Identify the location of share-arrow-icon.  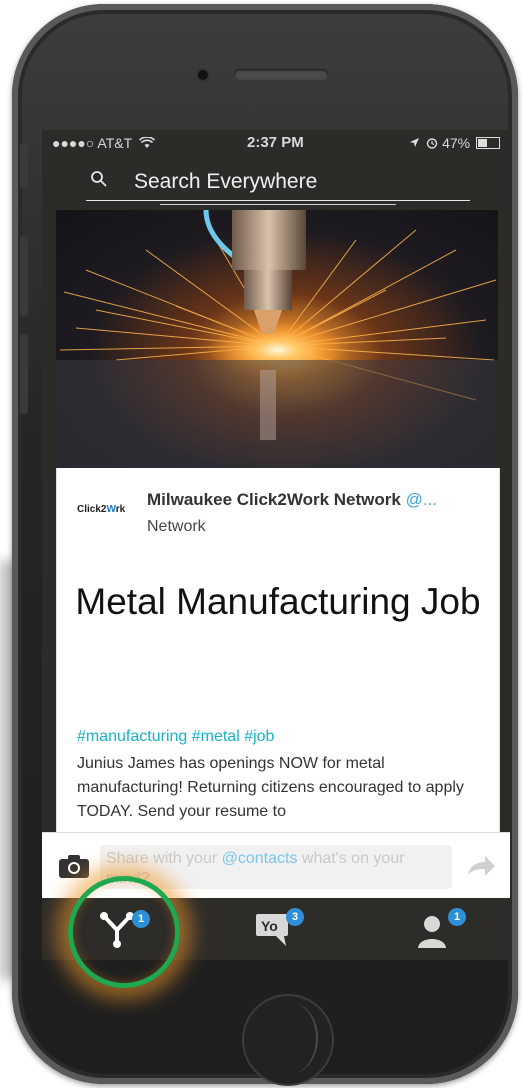
(481, 866).